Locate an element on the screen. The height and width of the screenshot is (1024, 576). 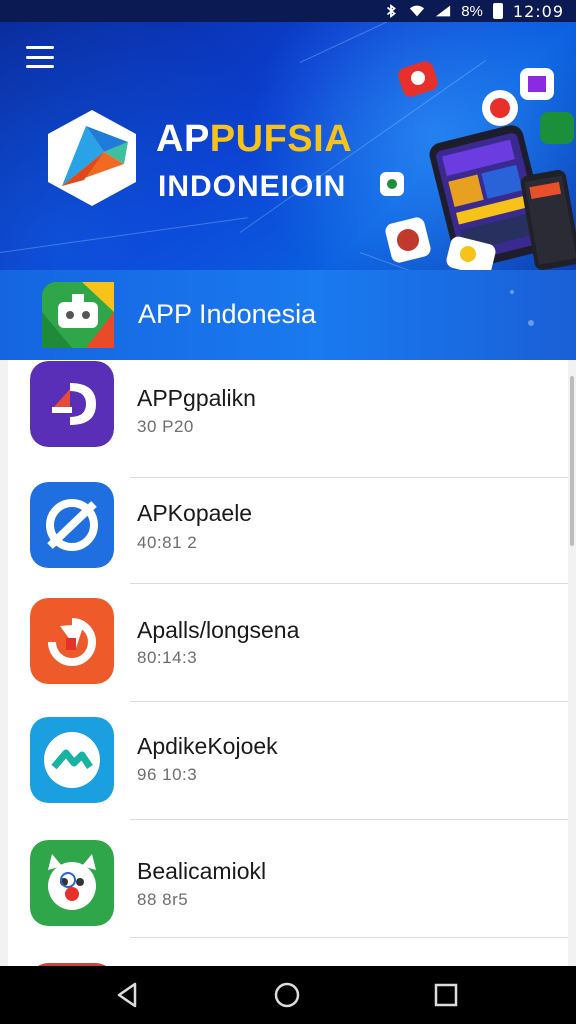
battery-percent: 8% is located at coordinates (472, 11).